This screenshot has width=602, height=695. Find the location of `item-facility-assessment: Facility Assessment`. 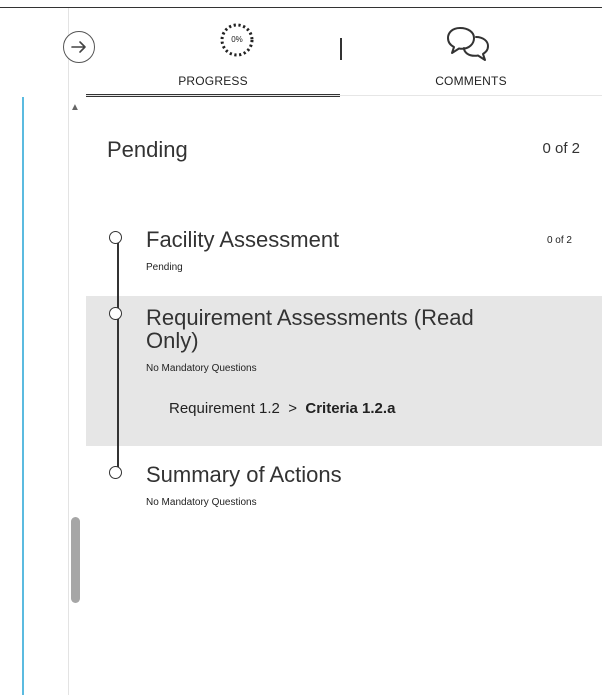

item-facility-assessment: Facility Assessment is located at coordinates (242, 240).